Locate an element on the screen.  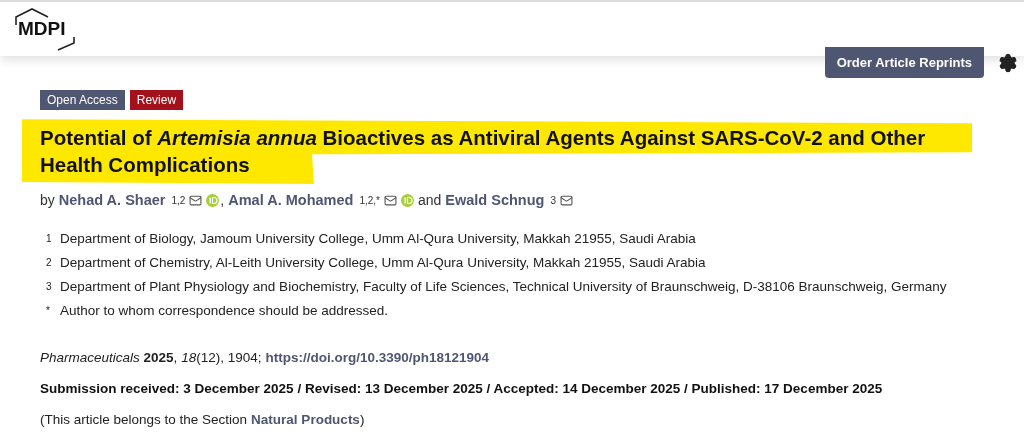
affiliation-text: Department of Plant Physiology and Biochemistry, Faculty of Life Sciences, Technical University of Braunschweig, D-38106 Braunschweig, Germany is located at coordinates (503, 287).